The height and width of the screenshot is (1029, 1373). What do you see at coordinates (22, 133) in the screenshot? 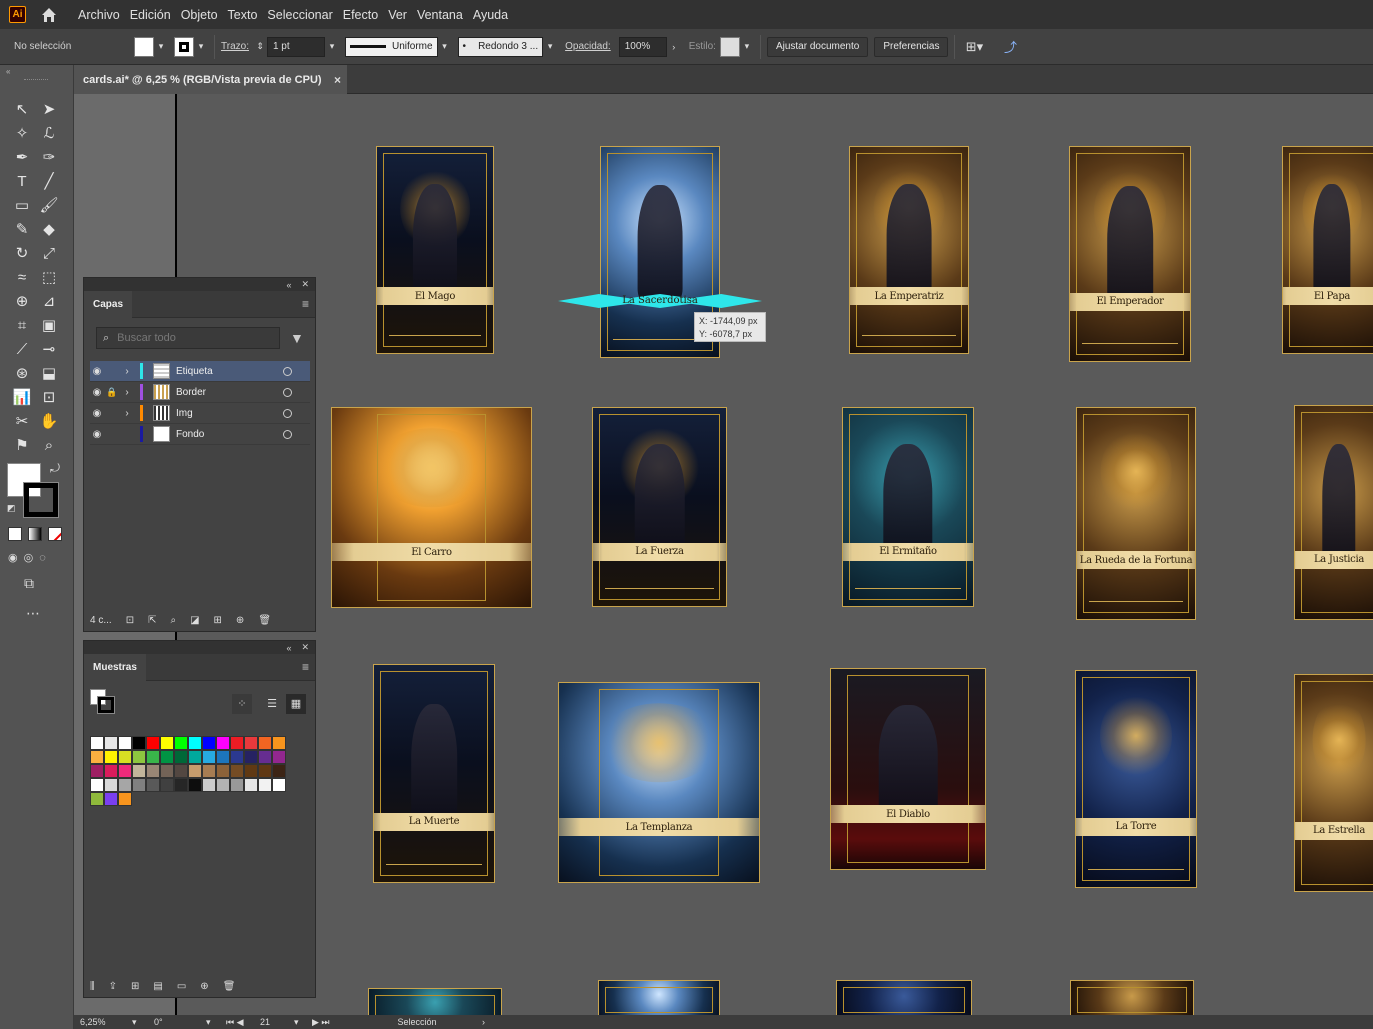
I see `magic-wand-tool-icon: ✧` at bounding box center [22, 133].